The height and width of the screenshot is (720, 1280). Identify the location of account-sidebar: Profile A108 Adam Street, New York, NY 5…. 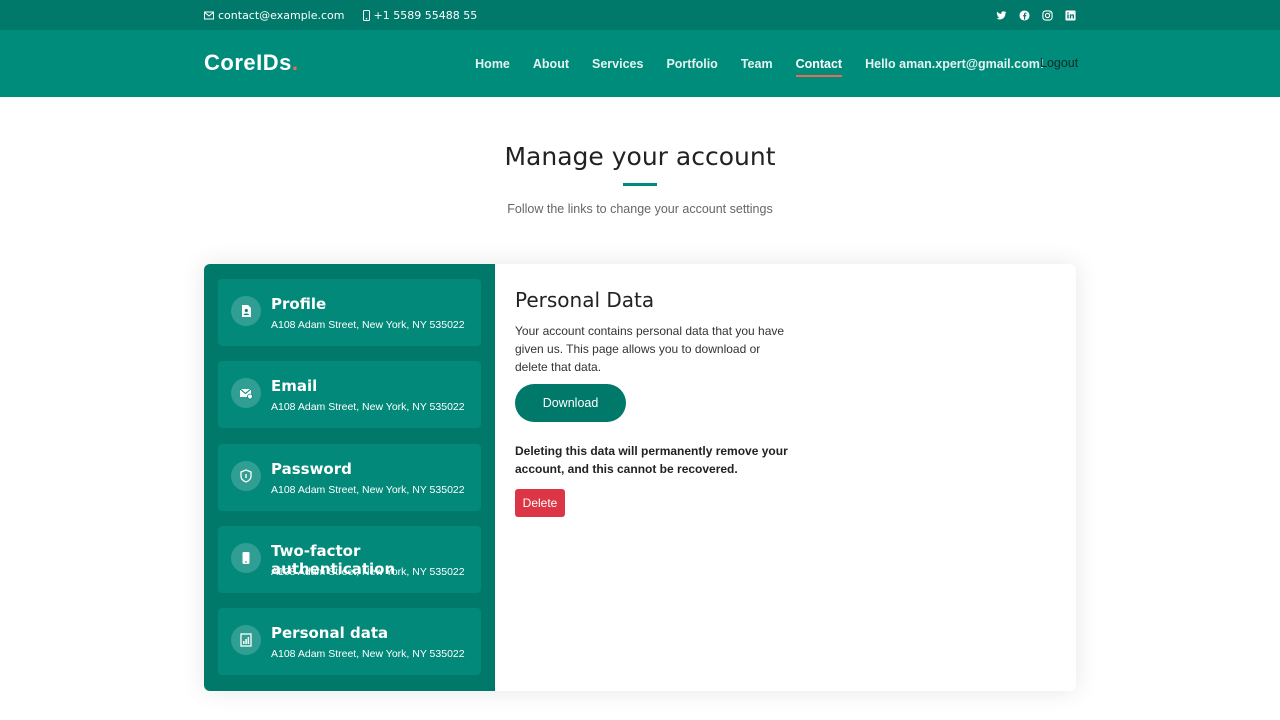
(349, 477).